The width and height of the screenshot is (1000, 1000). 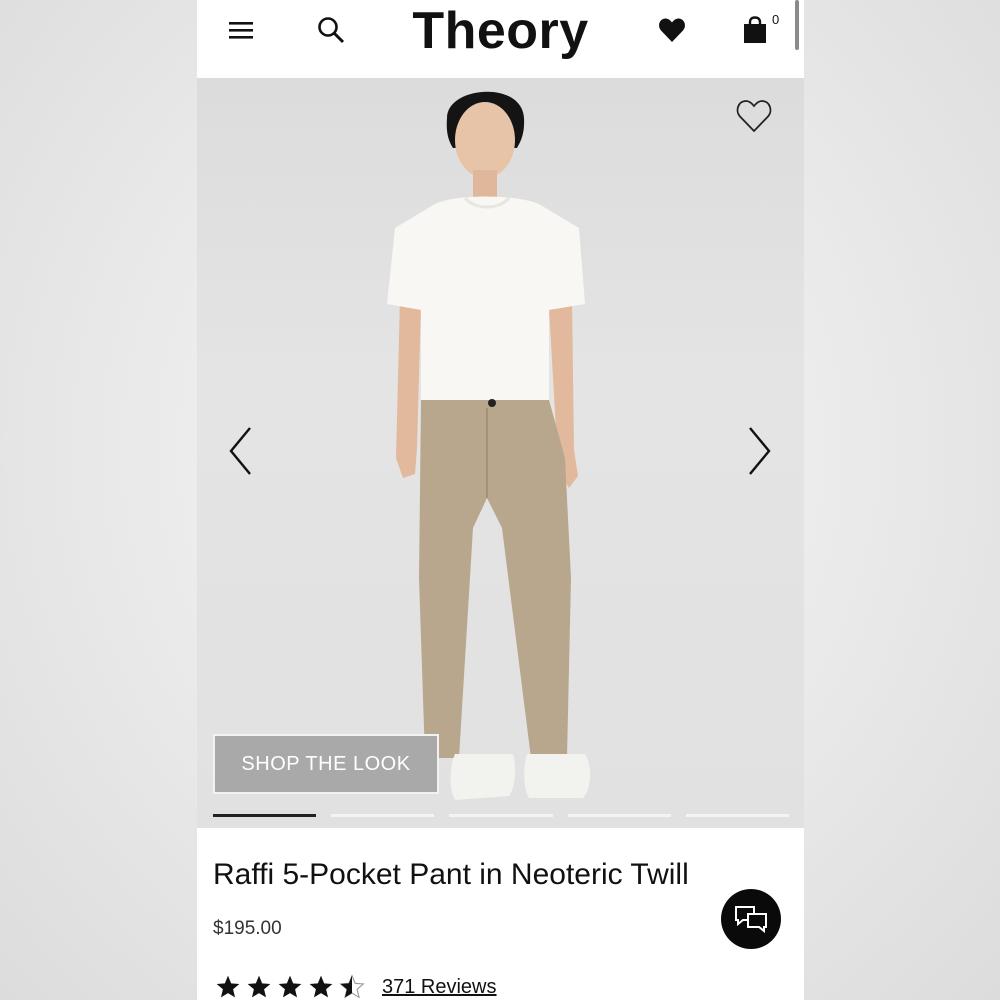 What do you see at coordinates (489, 445) in the screenshot?
I see `product-photo` at bounding box center [489, 445].